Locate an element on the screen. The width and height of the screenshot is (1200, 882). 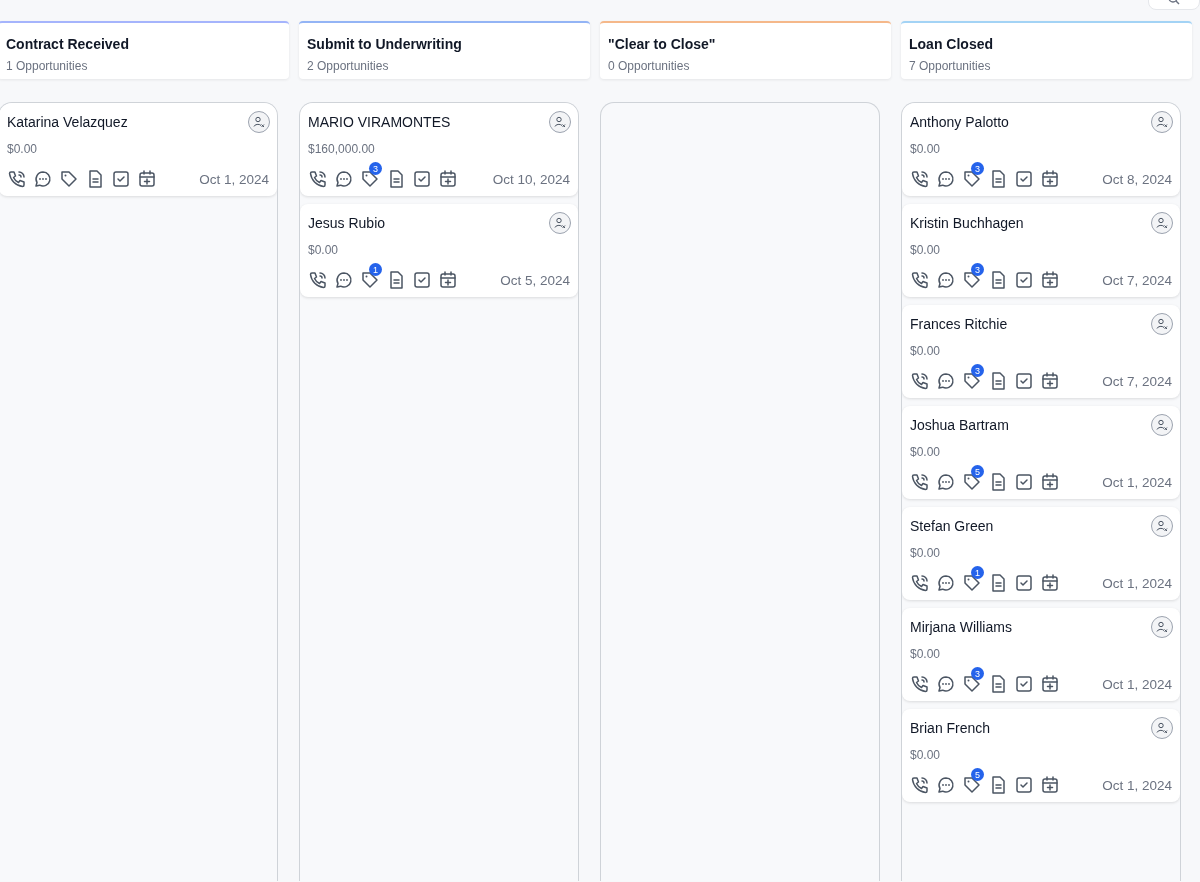
contact-name: Anthony Palotto is located at coordinates (959, 122).